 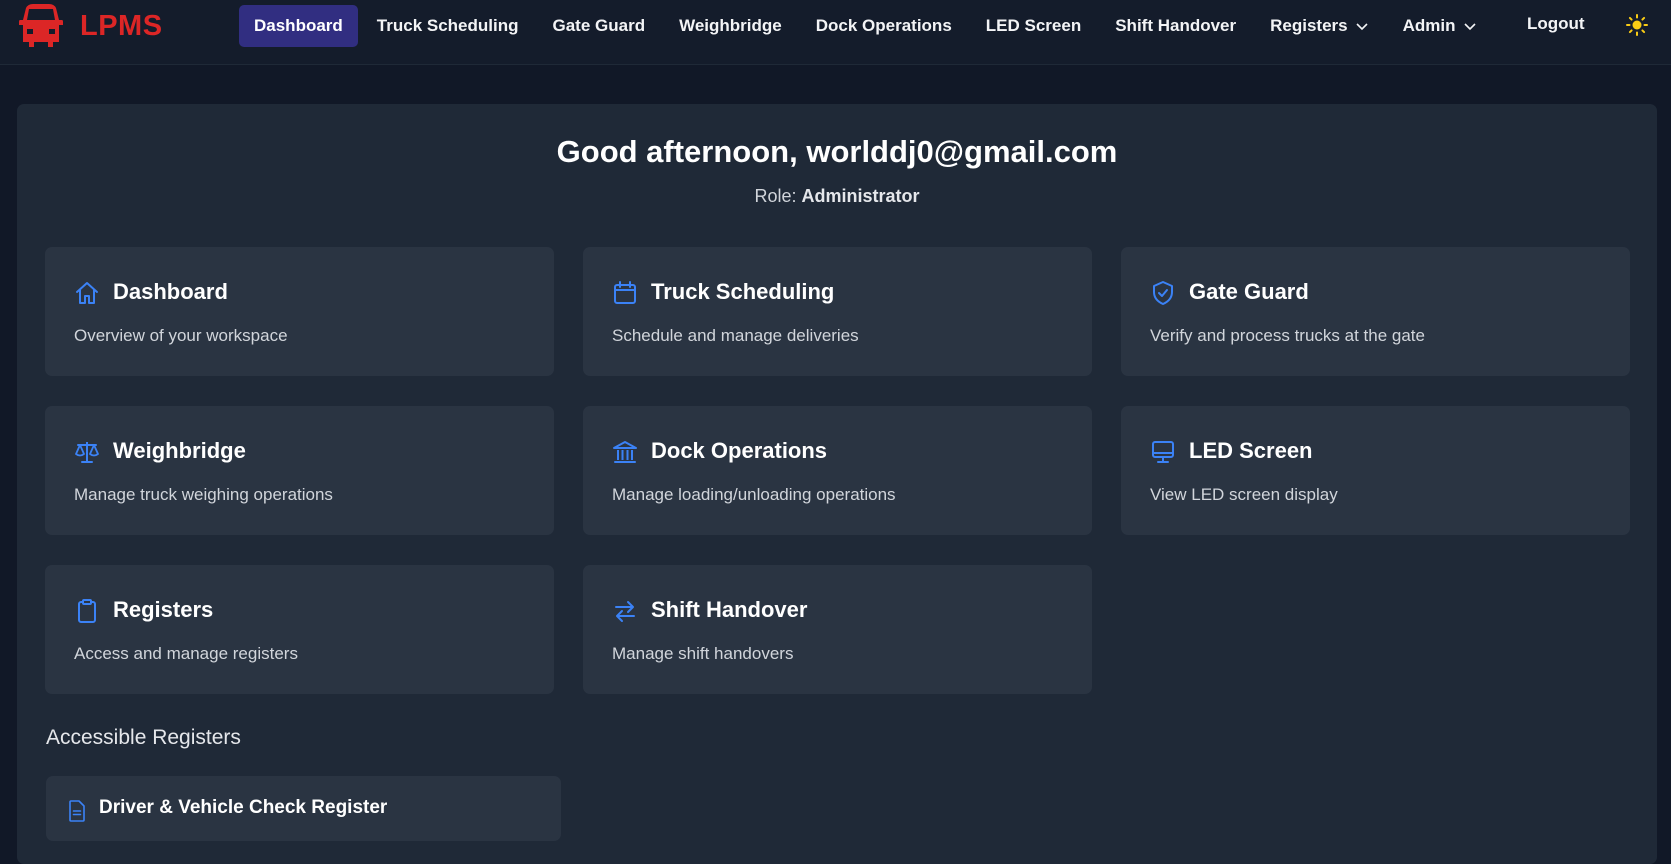 What do you see at coordinates (121, 25) in the screenshot?
I see `app-name: LPMS` at bounding box center [121, 25].